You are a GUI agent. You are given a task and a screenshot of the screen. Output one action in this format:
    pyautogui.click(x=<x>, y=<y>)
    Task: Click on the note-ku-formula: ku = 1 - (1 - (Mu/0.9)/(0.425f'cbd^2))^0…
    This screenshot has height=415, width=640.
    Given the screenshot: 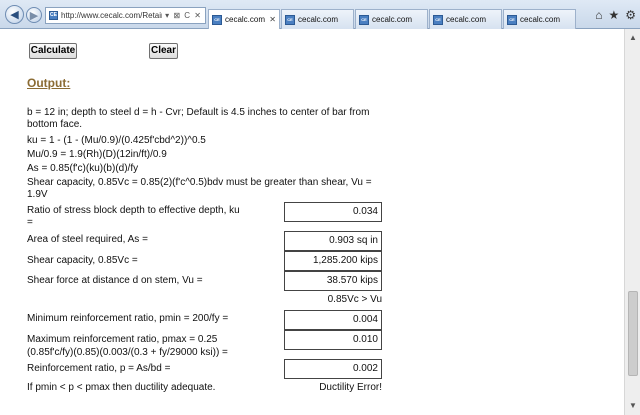 What is the action you would take?
    pyautogui.click(x=116, y=140)
    